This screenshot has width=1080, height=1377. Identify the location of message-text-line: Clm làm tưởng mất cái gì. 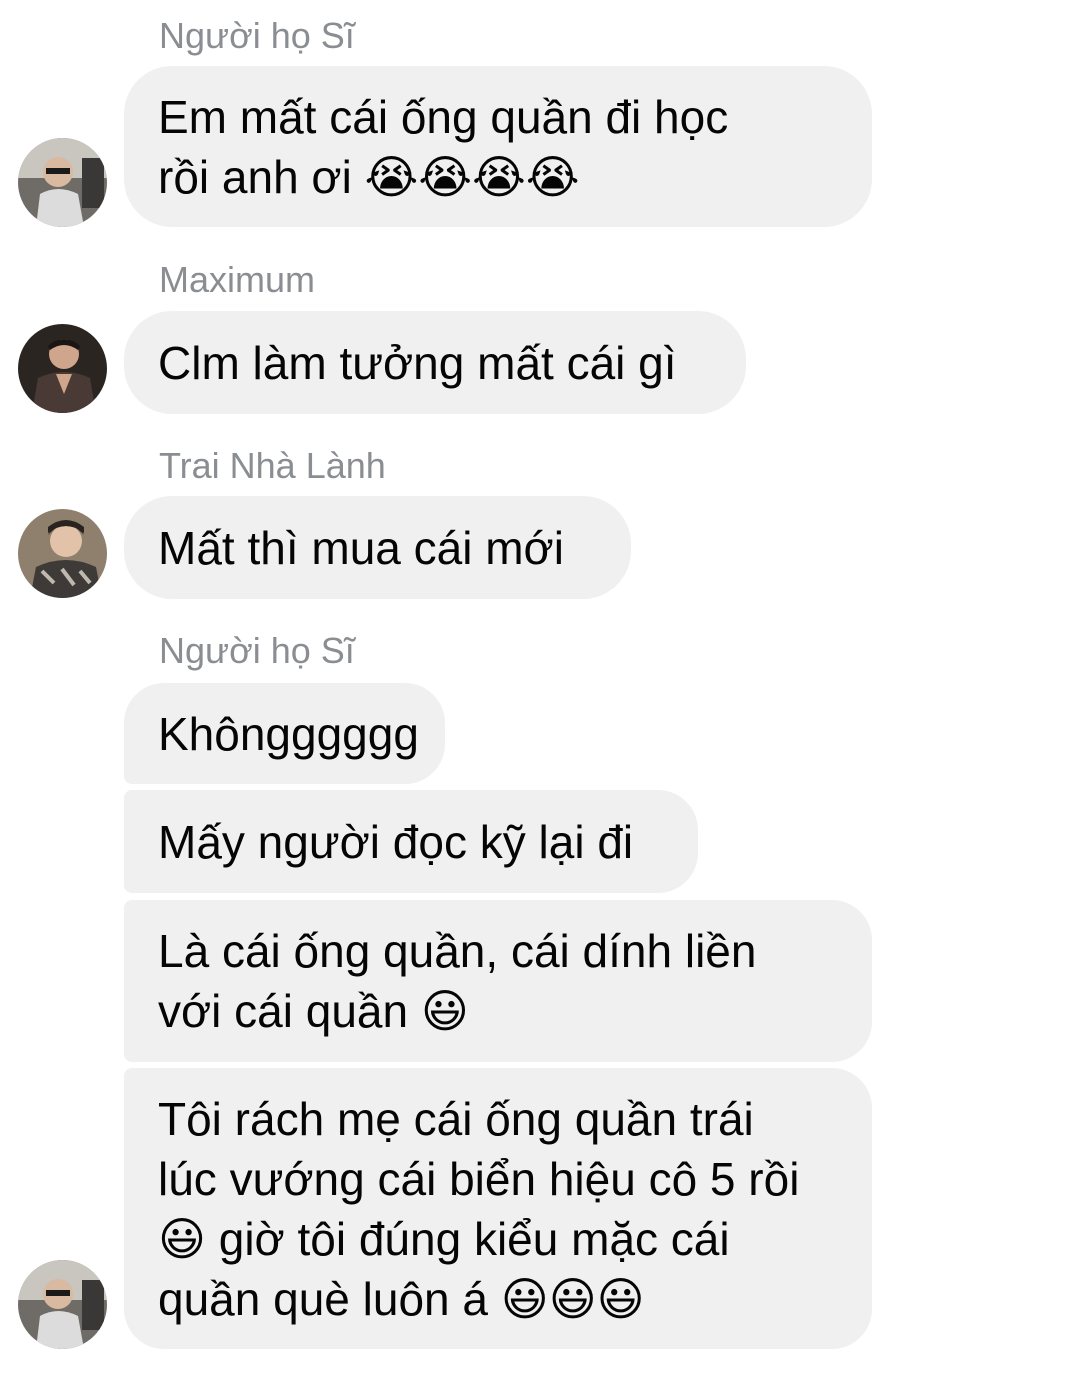
(417, 362).